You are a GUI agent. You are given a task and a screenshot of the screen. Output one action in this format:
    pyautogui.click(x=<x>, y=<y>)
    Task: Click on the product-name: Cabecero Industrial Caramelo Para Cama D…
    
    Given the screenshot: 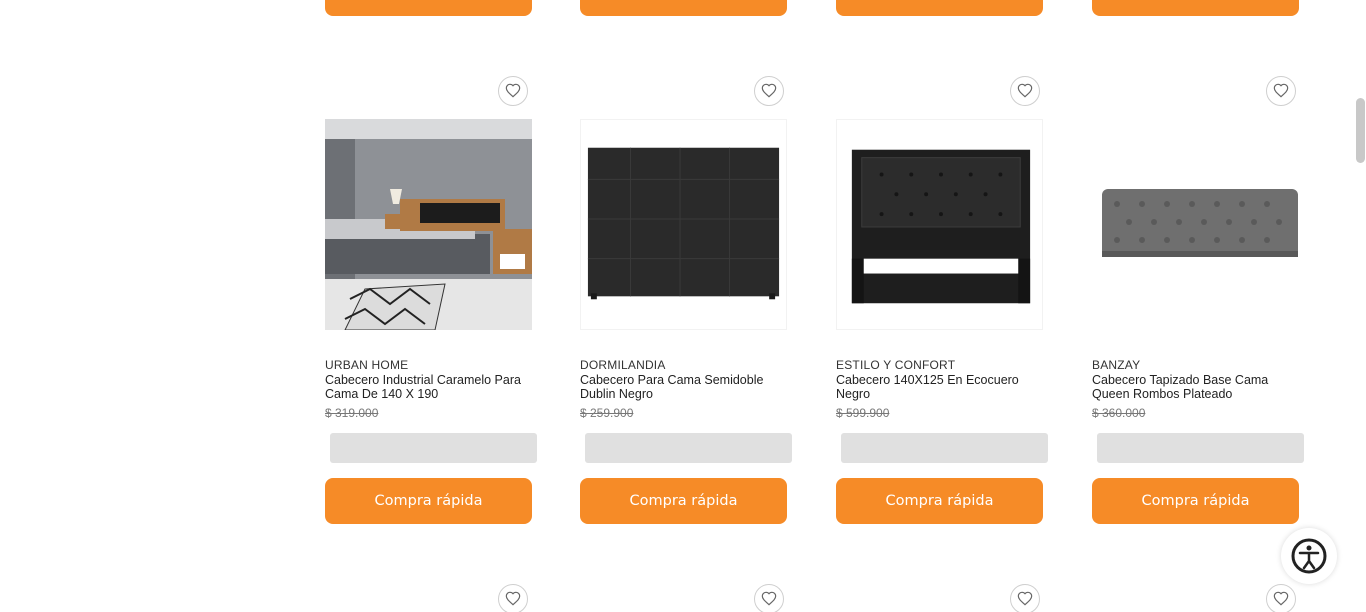 What is the action you would take?
    pyautogui.click(x=432, y=387)
    